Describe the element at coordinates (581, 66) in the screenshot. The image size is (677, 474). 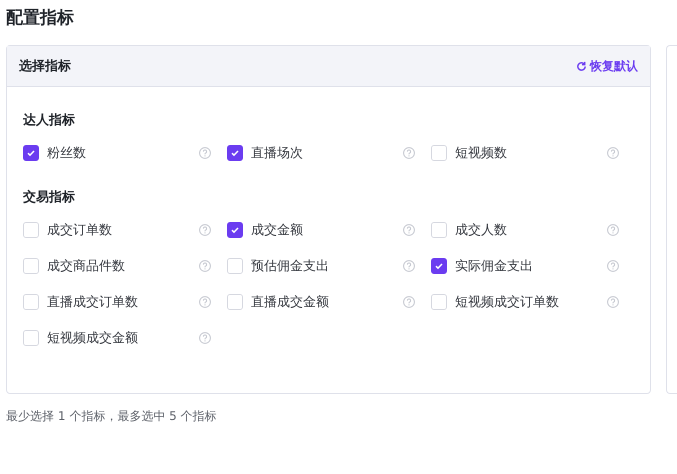
I see `refresh-icon` at that location.